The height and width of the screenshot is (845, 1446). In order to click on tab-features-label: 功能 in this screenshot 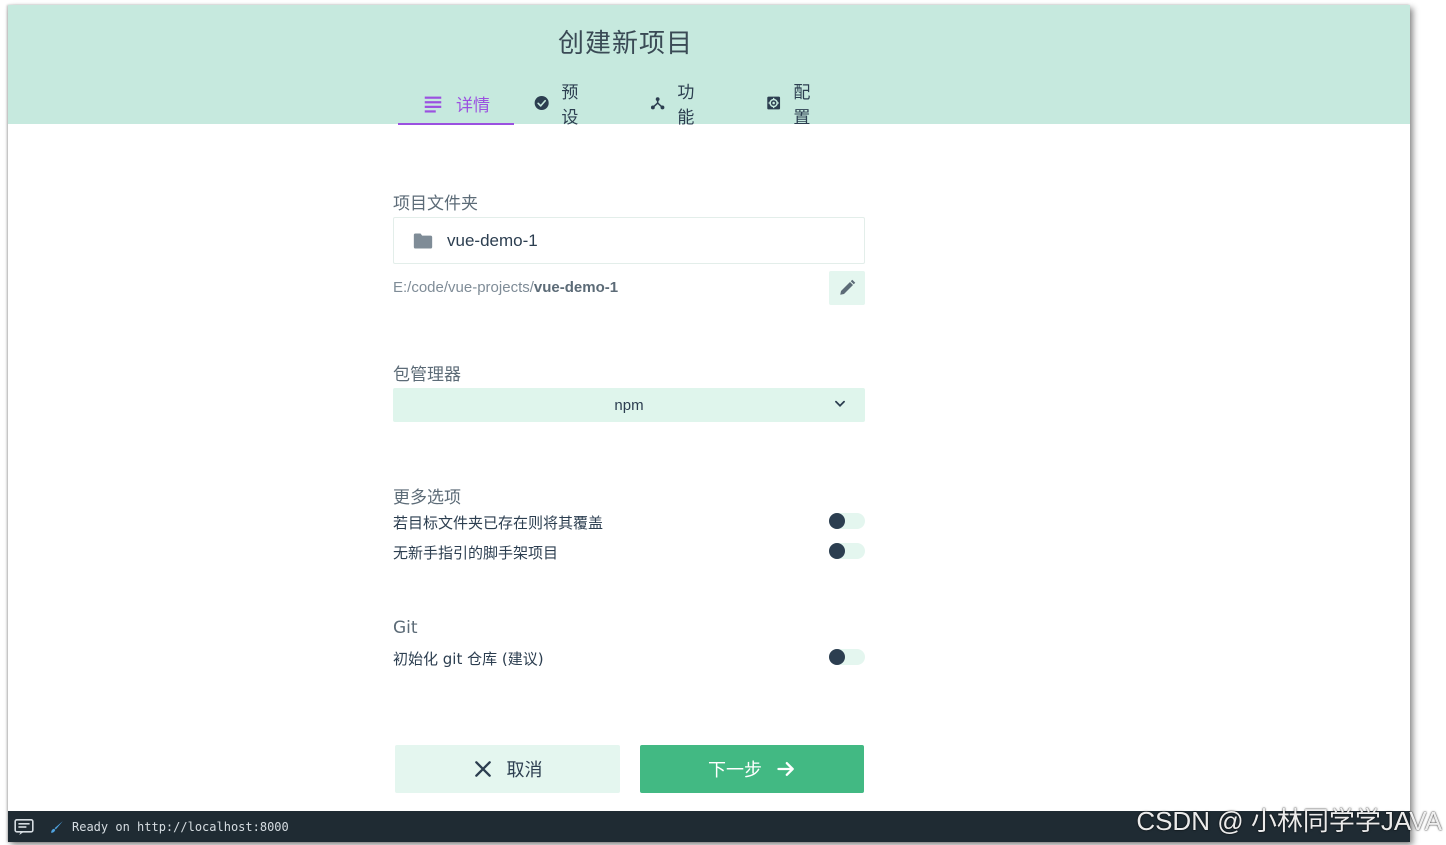, I will do `click(686, 105)`.